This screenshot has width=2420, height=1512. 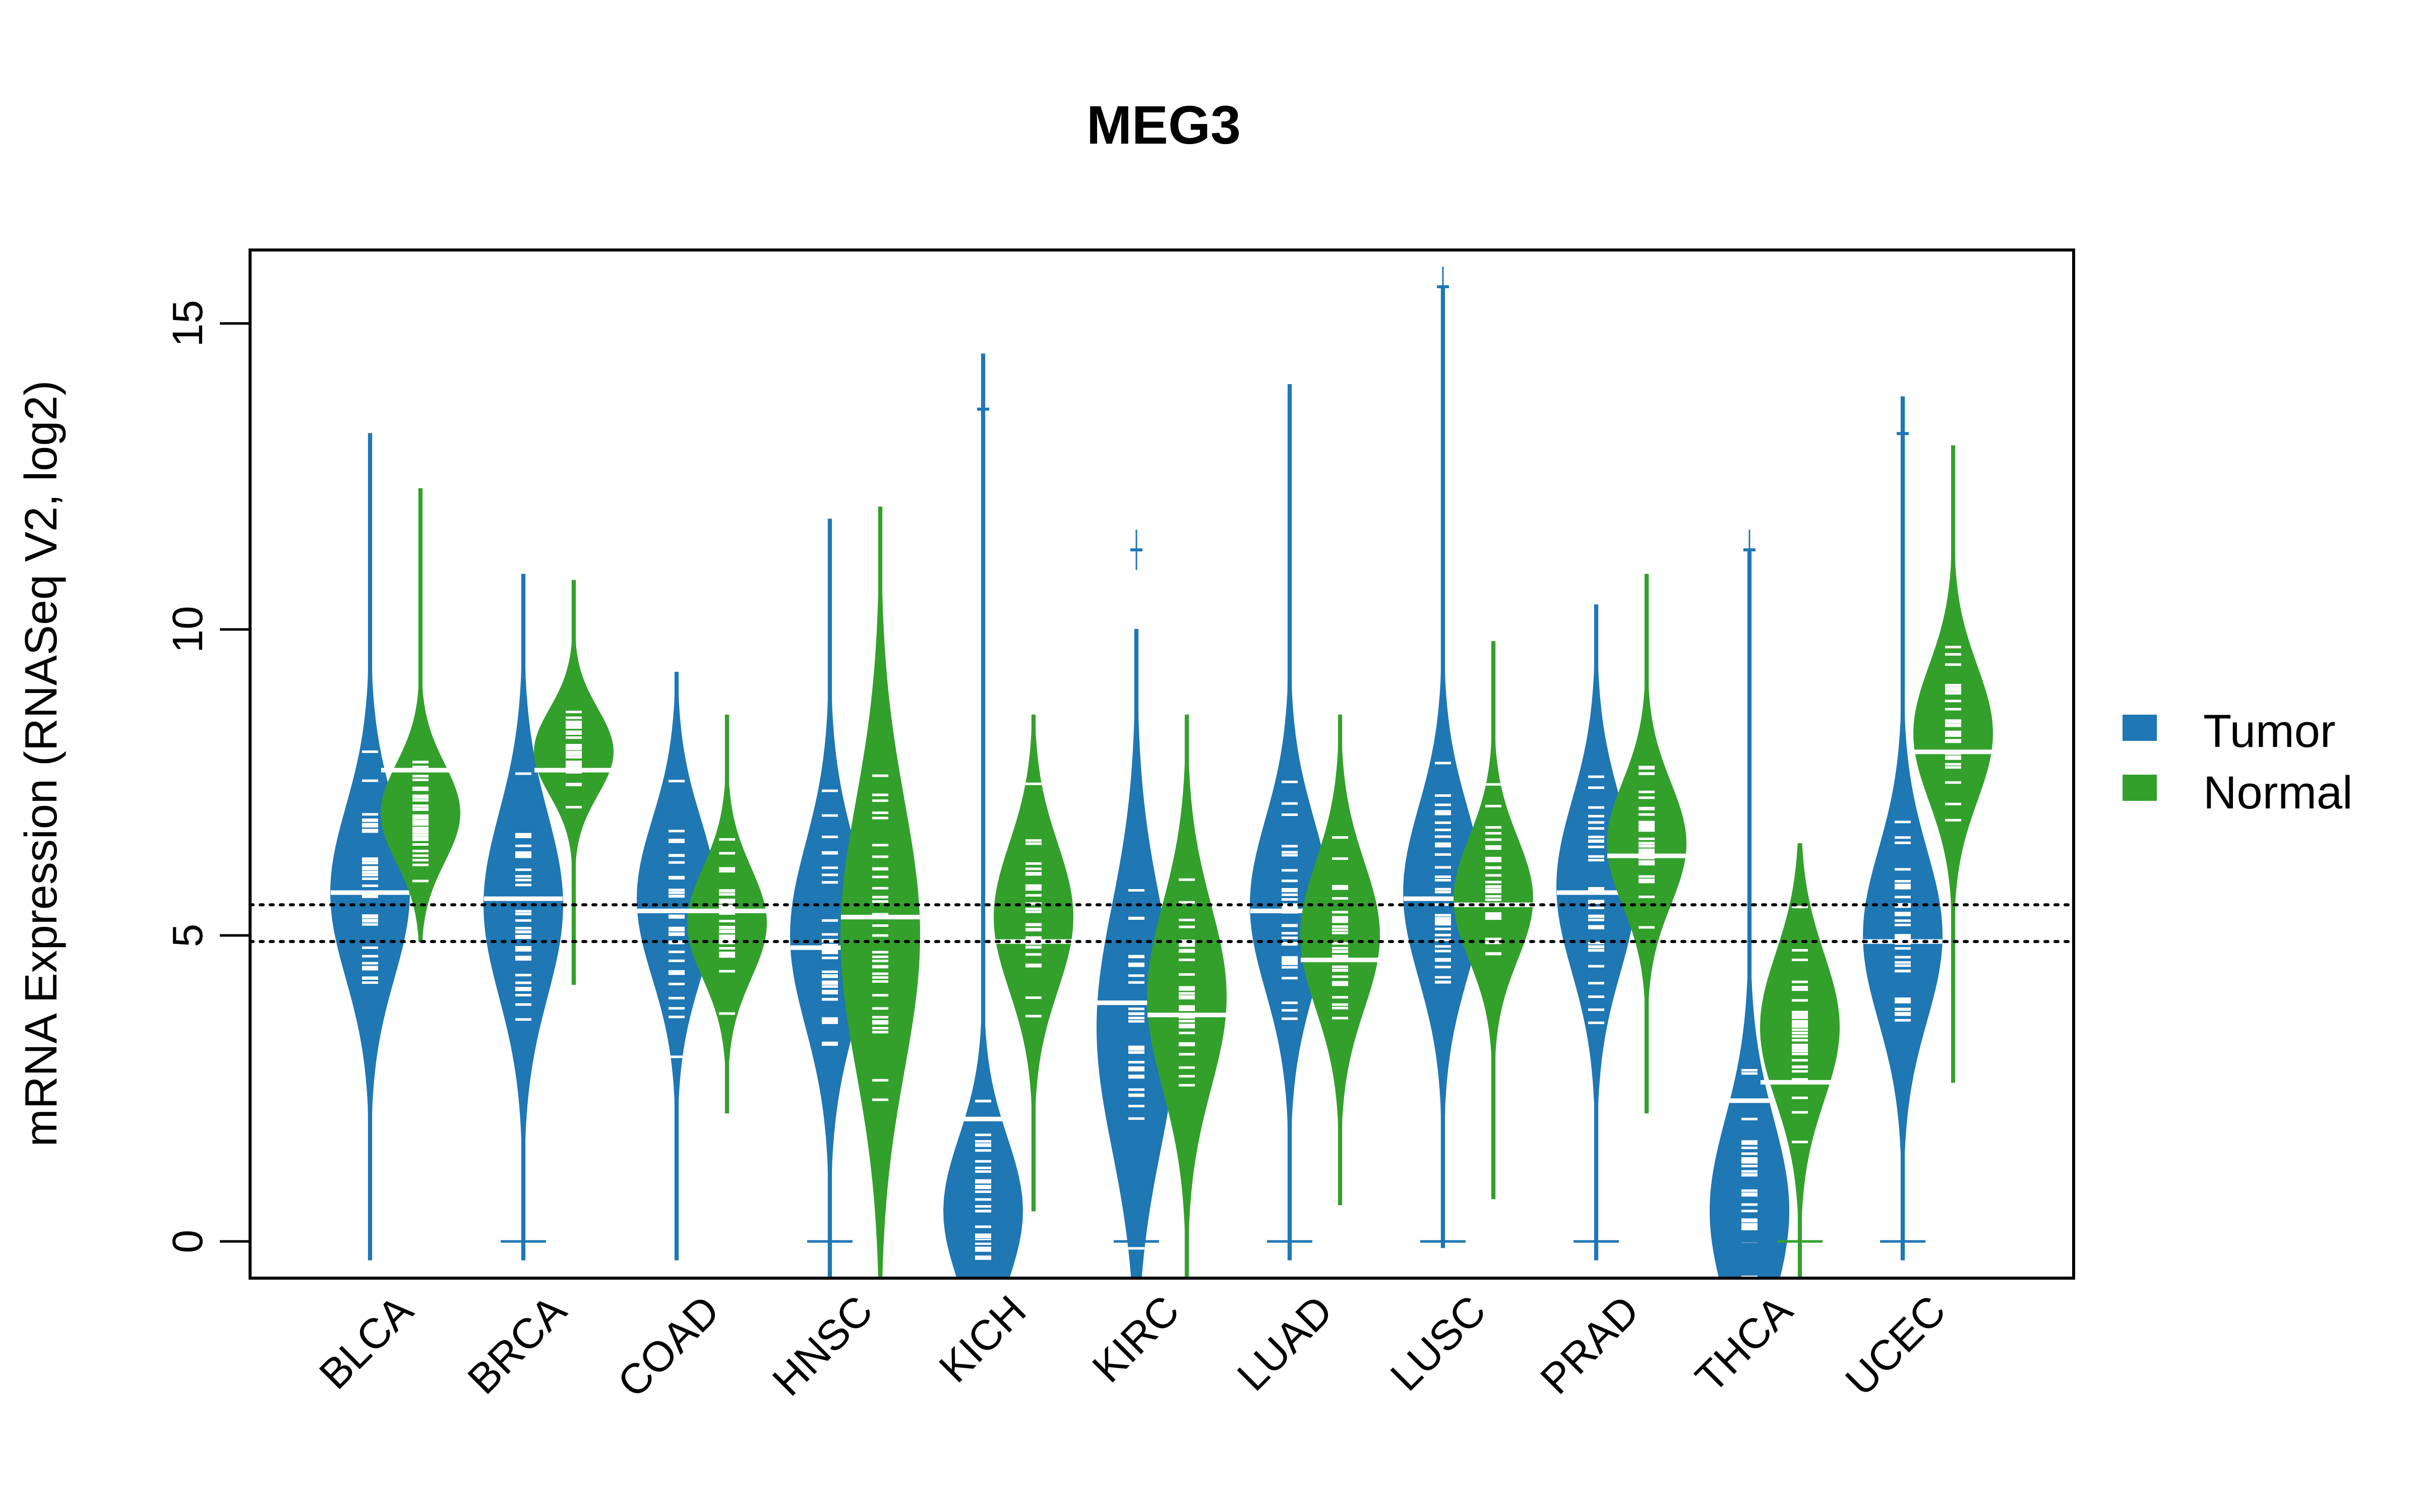 What do you see at coordinates (2140, 788) in the screenshot?
I see `legend-swatch-normal` at bounding box center [2140, 788].